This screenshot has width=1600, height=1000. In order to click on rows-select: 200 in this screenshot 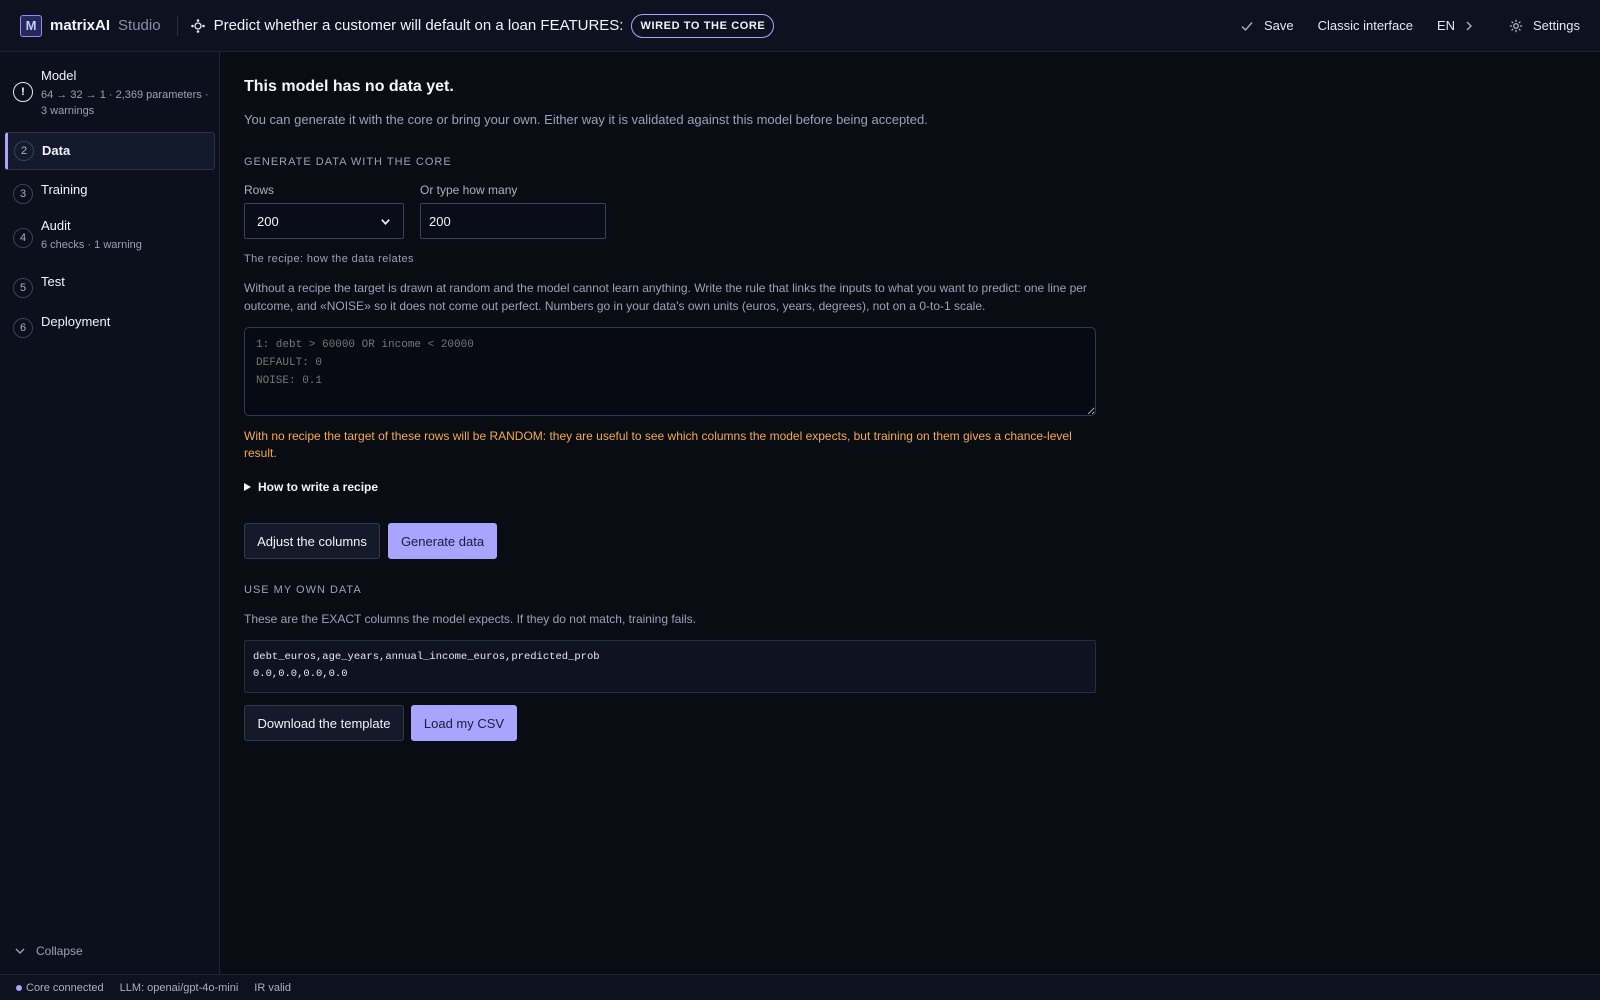, I will do `click(324, 221)`.